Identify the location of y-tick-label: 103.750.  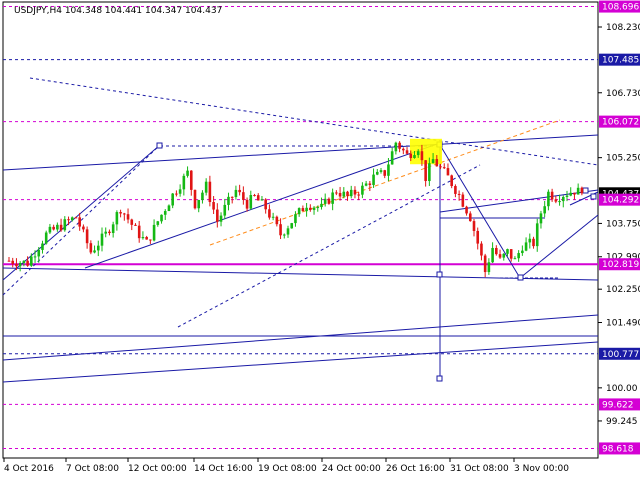
(623, 224).